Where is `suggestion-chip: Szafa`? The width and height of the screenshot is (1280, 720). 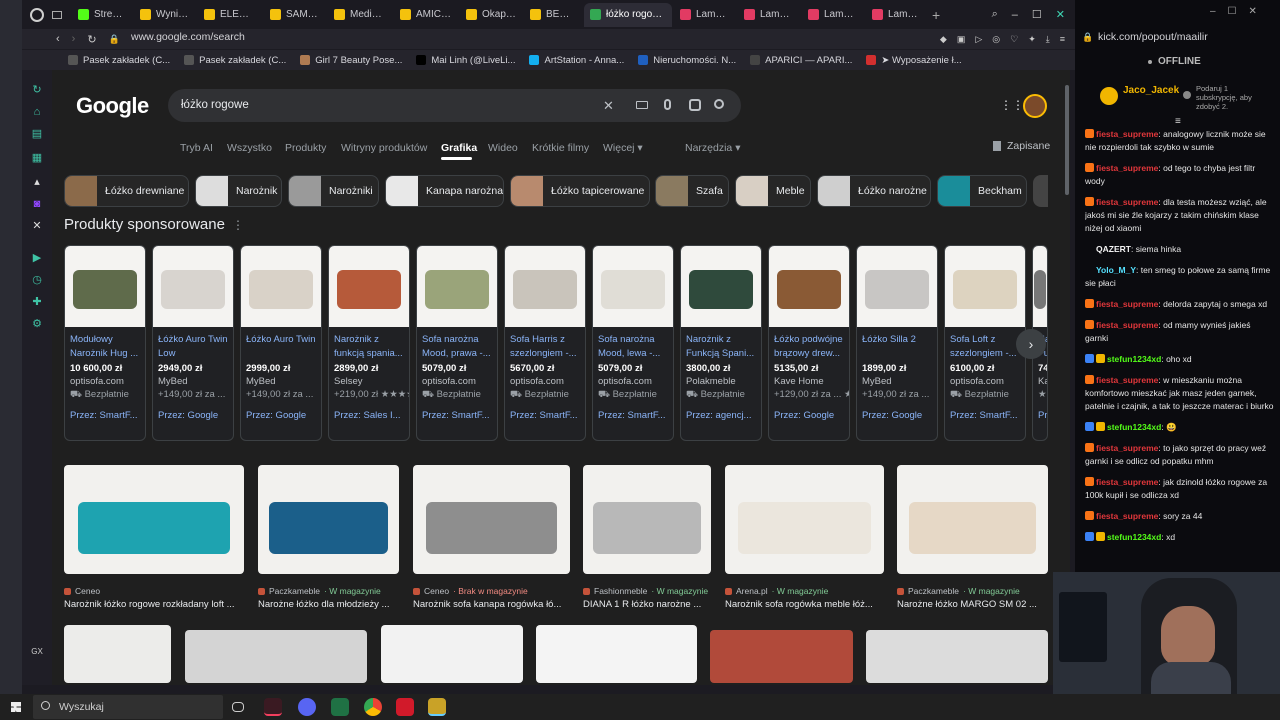
suggestion-chip: Szafa is located at coordinates (692, 191).